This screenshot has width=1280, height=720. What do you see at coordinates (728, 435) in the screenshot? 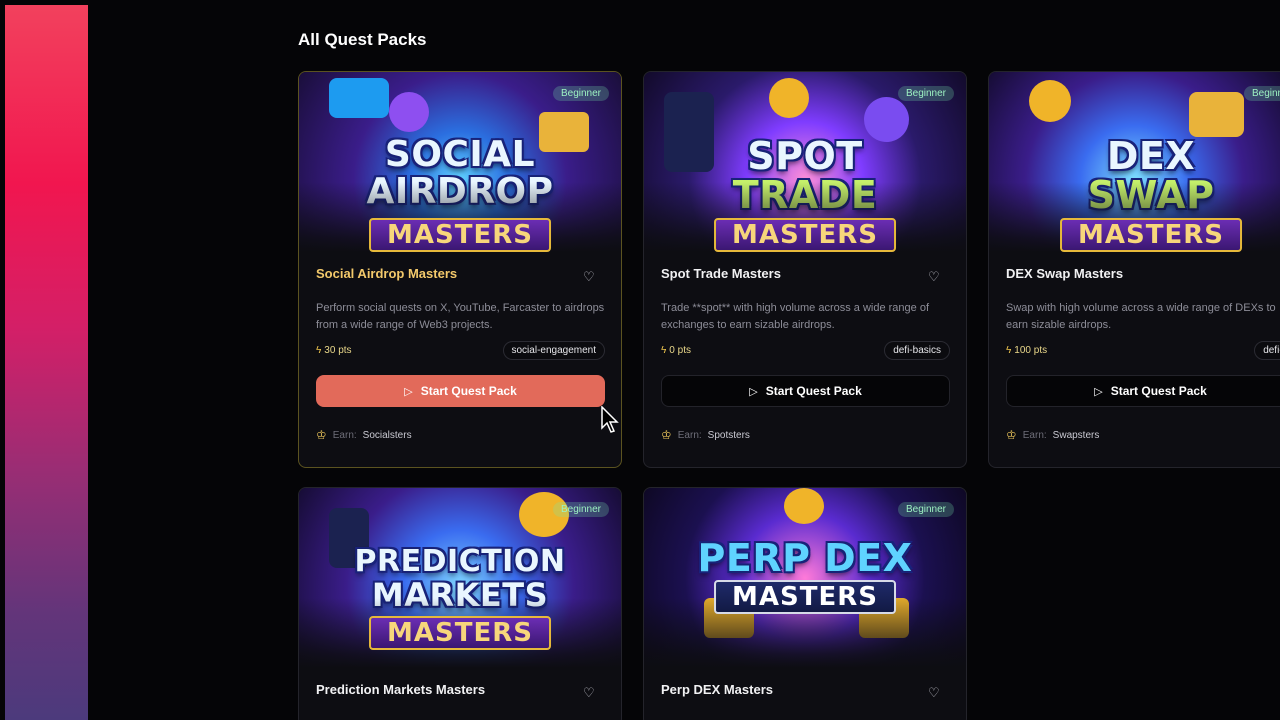
I see `earn-name: Spotsters` at bounding box center [728, 435].